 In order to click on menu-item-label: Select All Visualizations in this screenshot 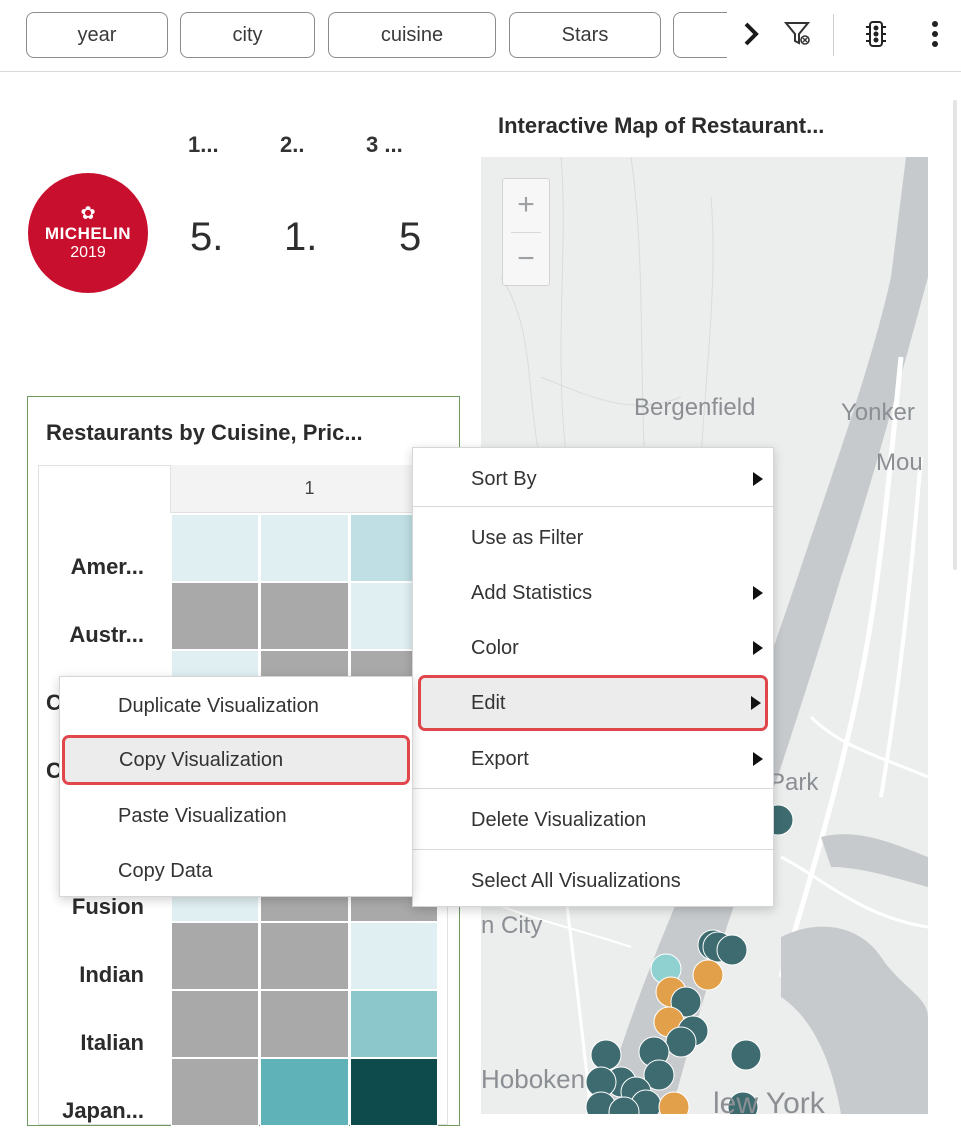, I will do `click(576, 880)`.